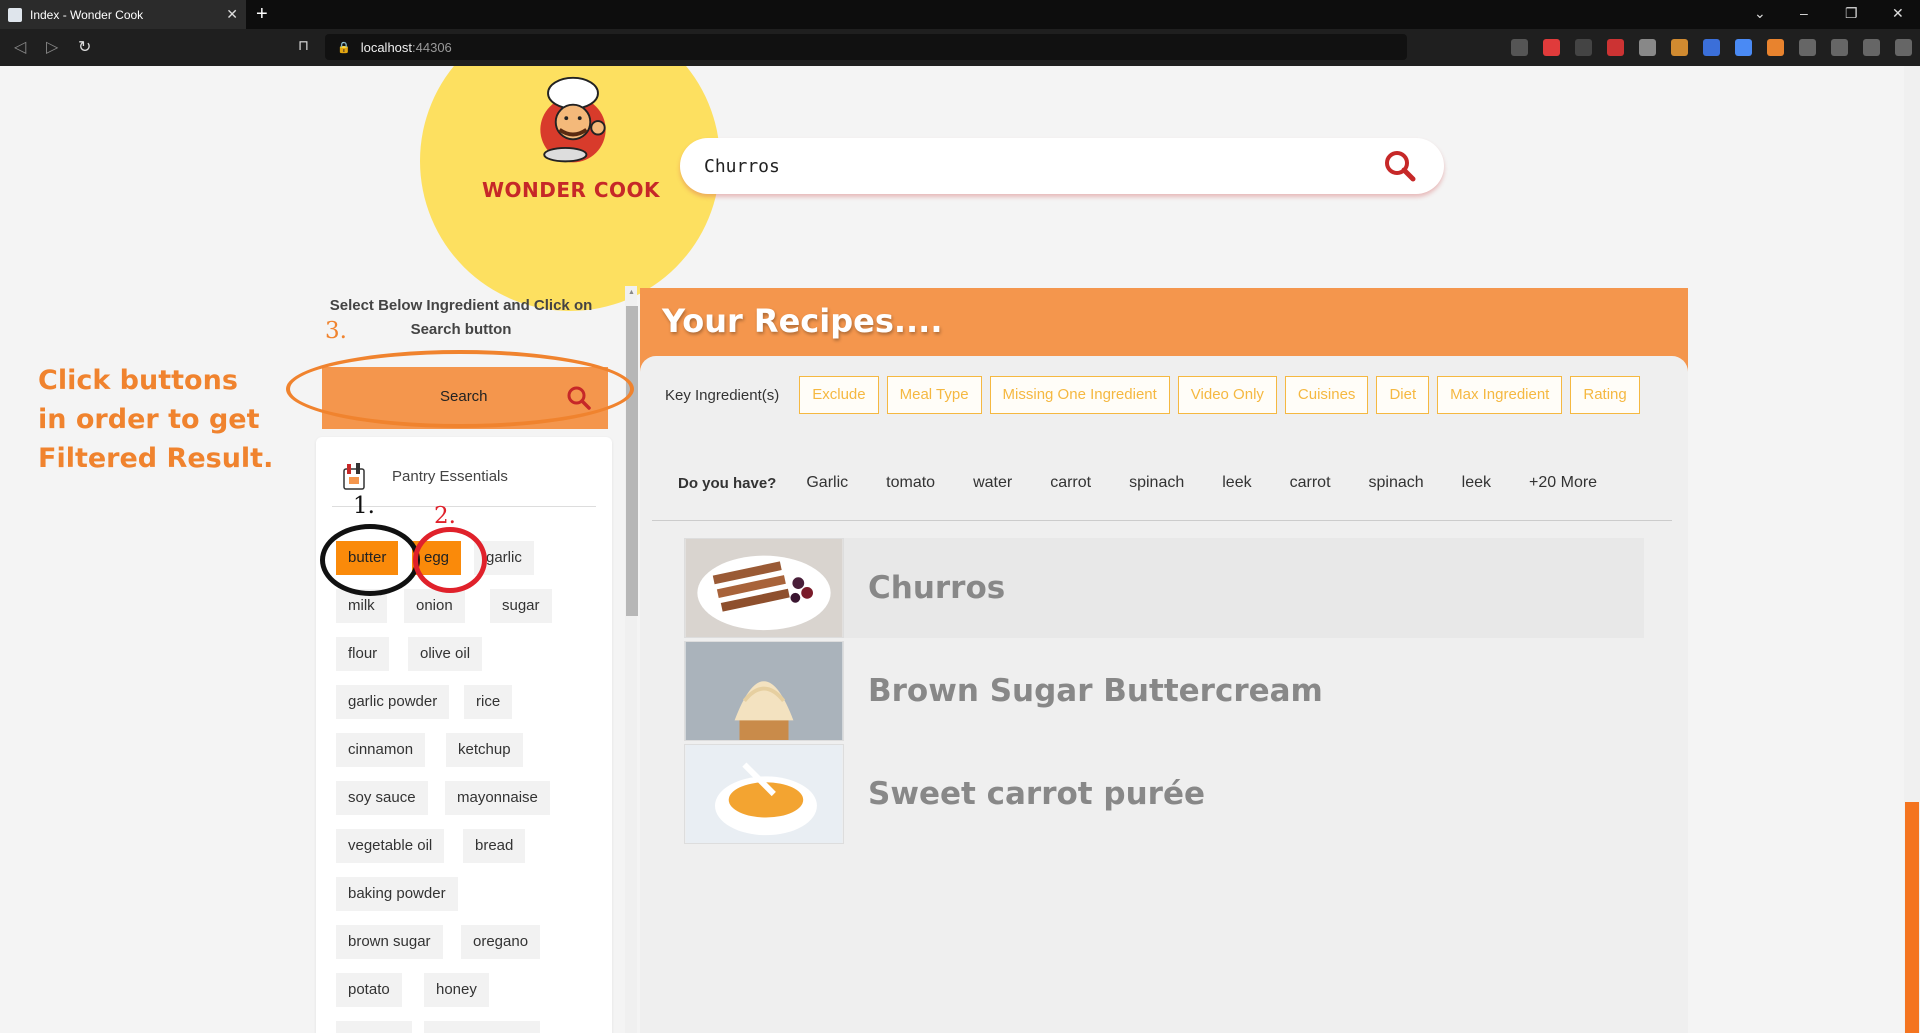 This screenshot has width=1920, height=1033. I want to click on ingredient-chip-sugar: sugar, so click(521, 606).